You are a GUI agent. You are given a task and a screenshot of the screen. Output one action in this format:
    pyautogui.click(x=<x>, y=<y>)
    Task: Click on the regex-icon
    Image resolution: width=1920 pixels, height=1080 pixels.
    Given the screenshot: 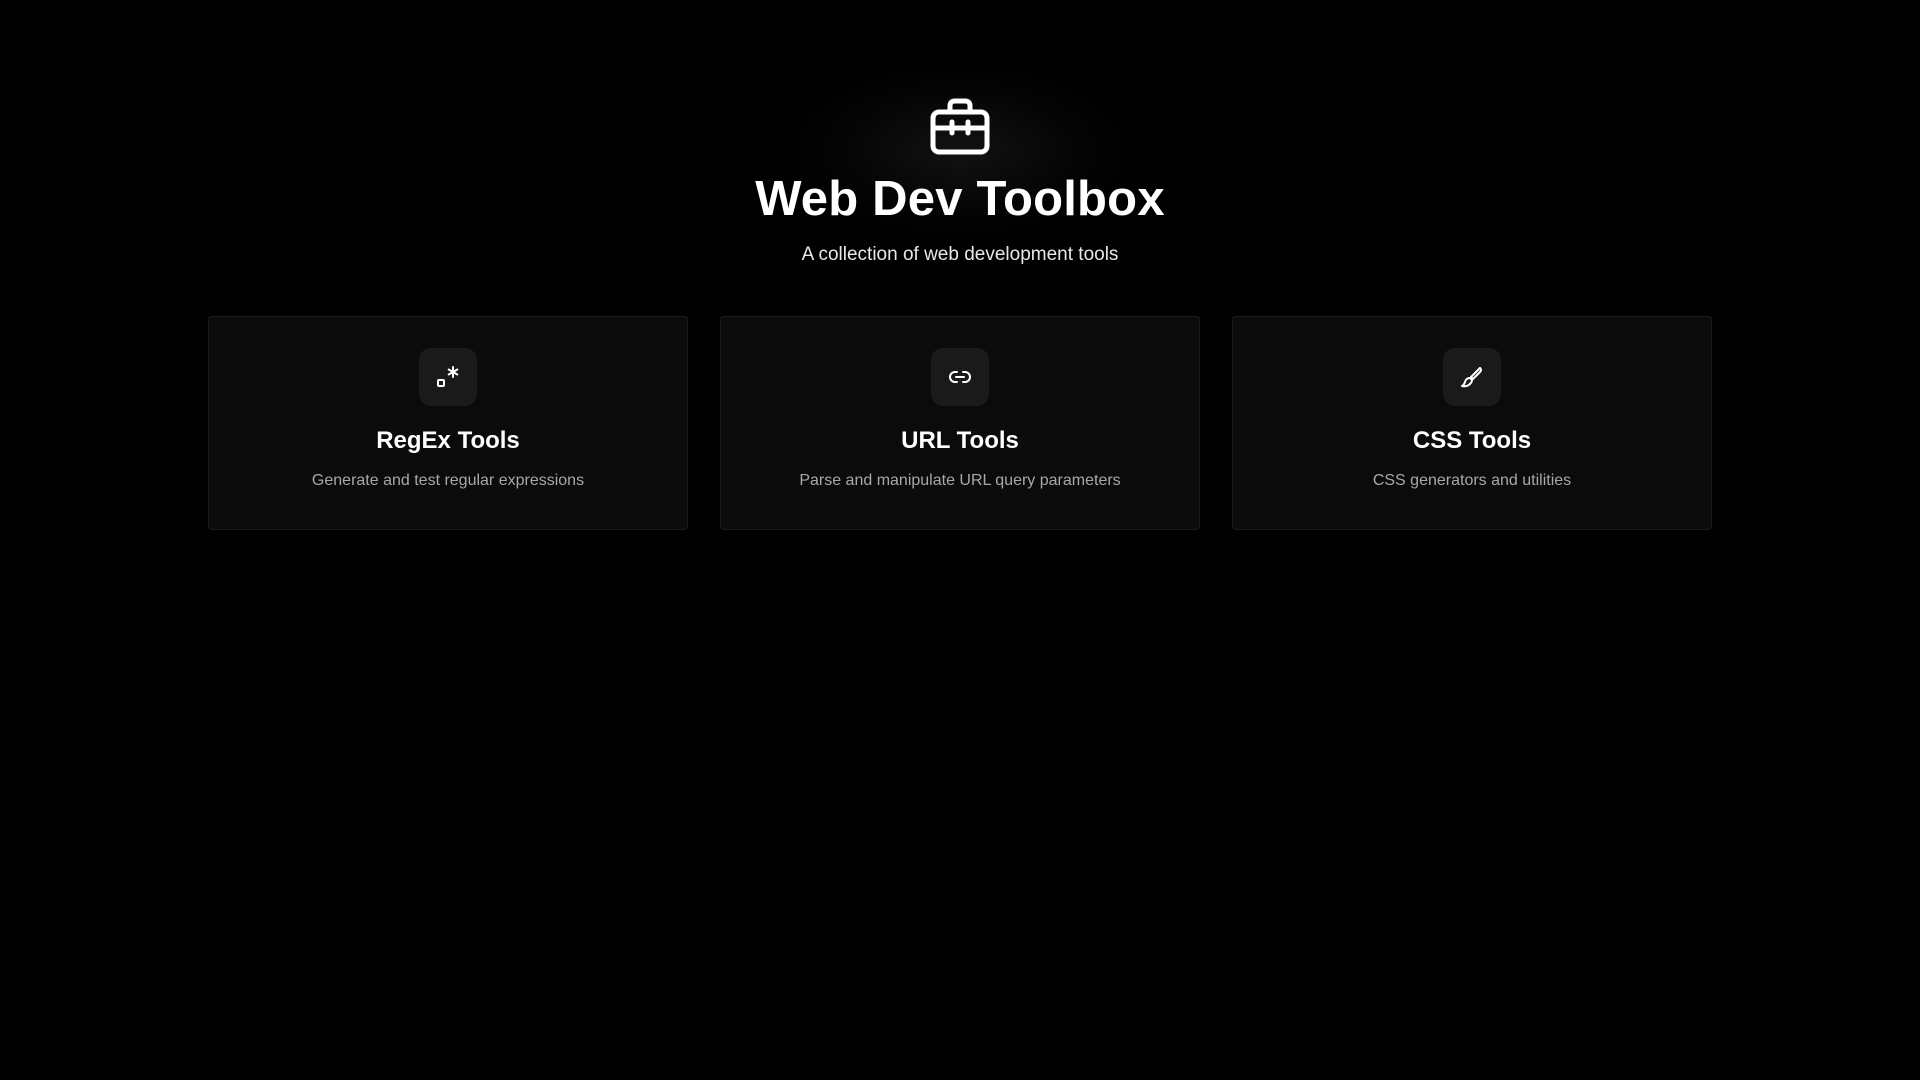 What is the action you would take?
    pyautogui.click(x=448, y=376)
    